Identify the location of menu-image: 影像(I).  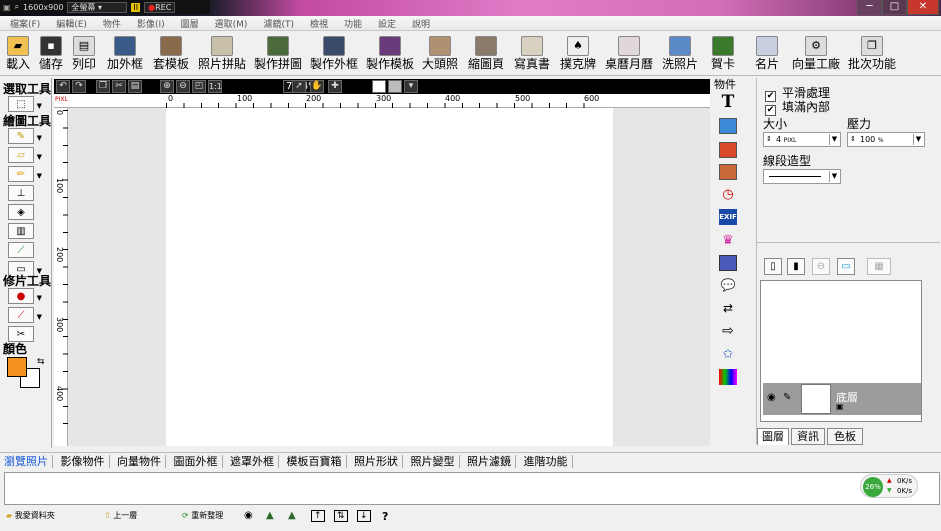
(151, 23).